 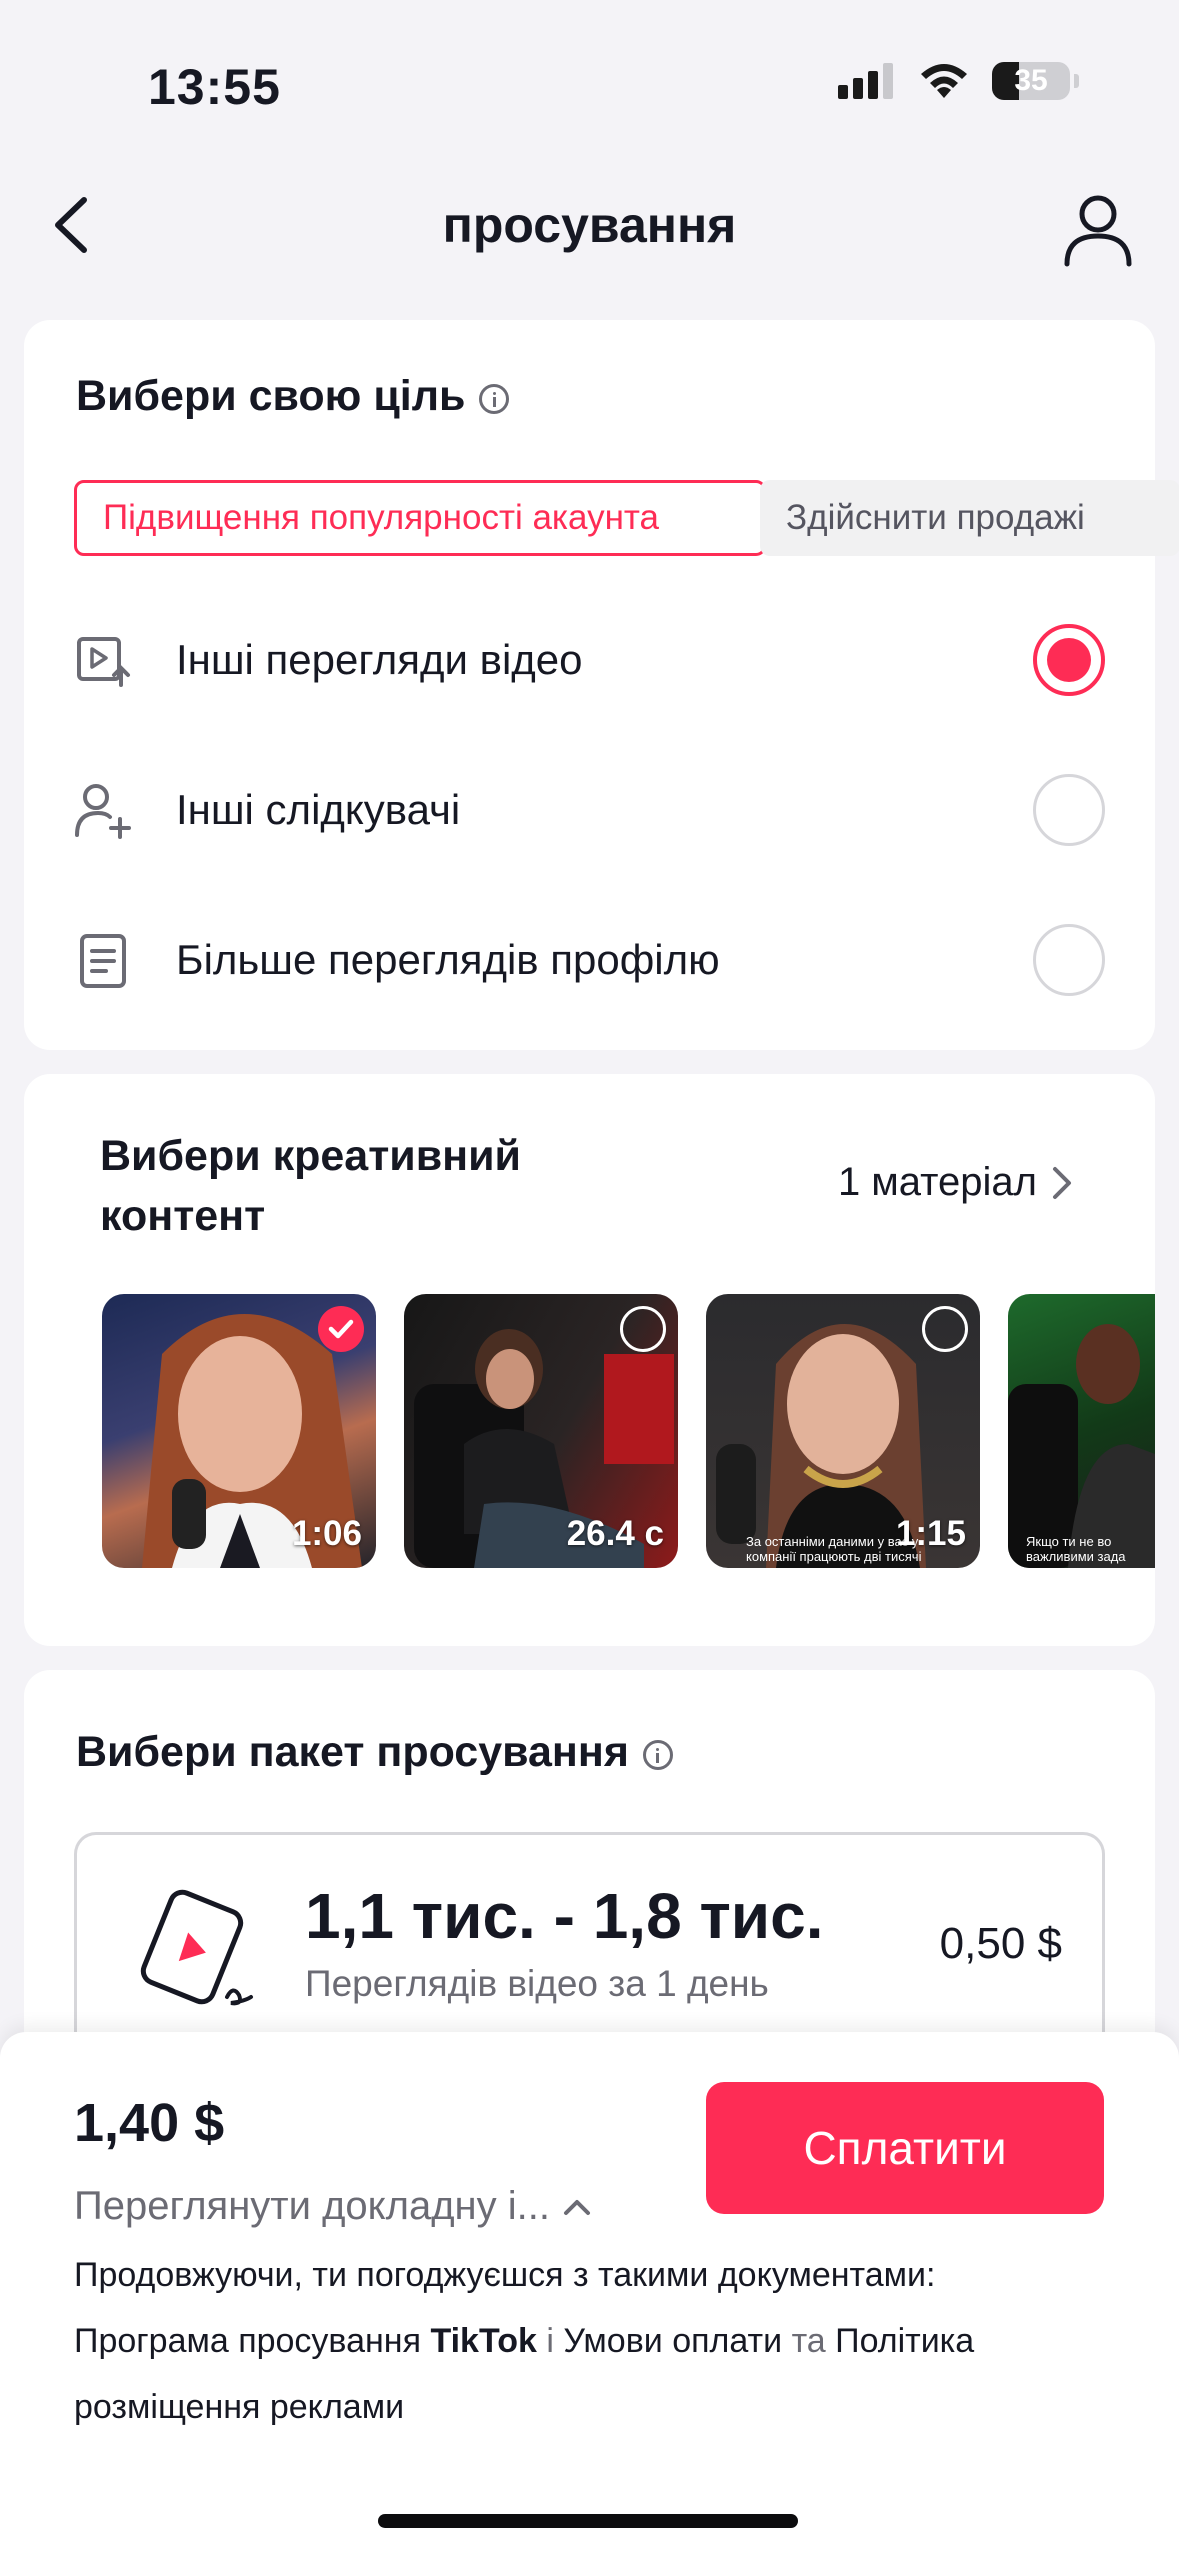 I want to click on promotion-program-link: Програма просування, so click(x=247, y=2341).